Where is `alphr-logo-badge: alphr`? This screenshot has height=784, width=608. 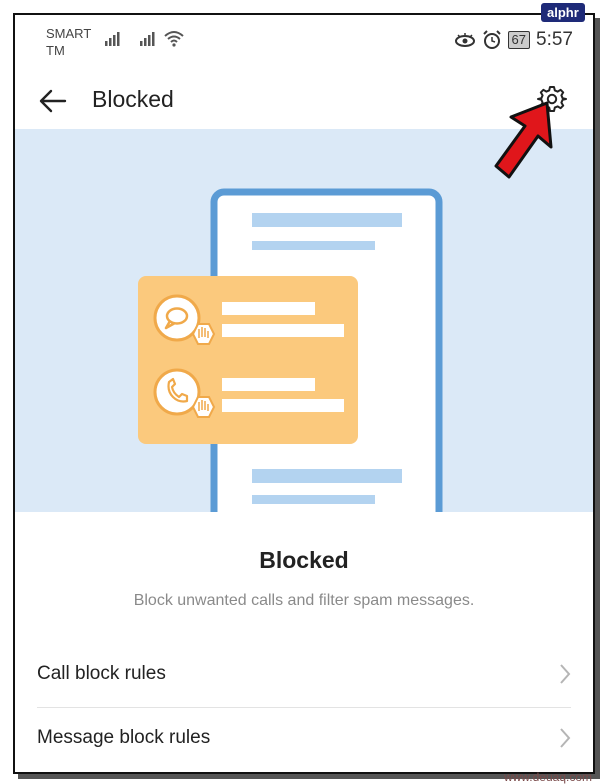 alphr-logo-badge: alphr is located at coordinates (563, 12).